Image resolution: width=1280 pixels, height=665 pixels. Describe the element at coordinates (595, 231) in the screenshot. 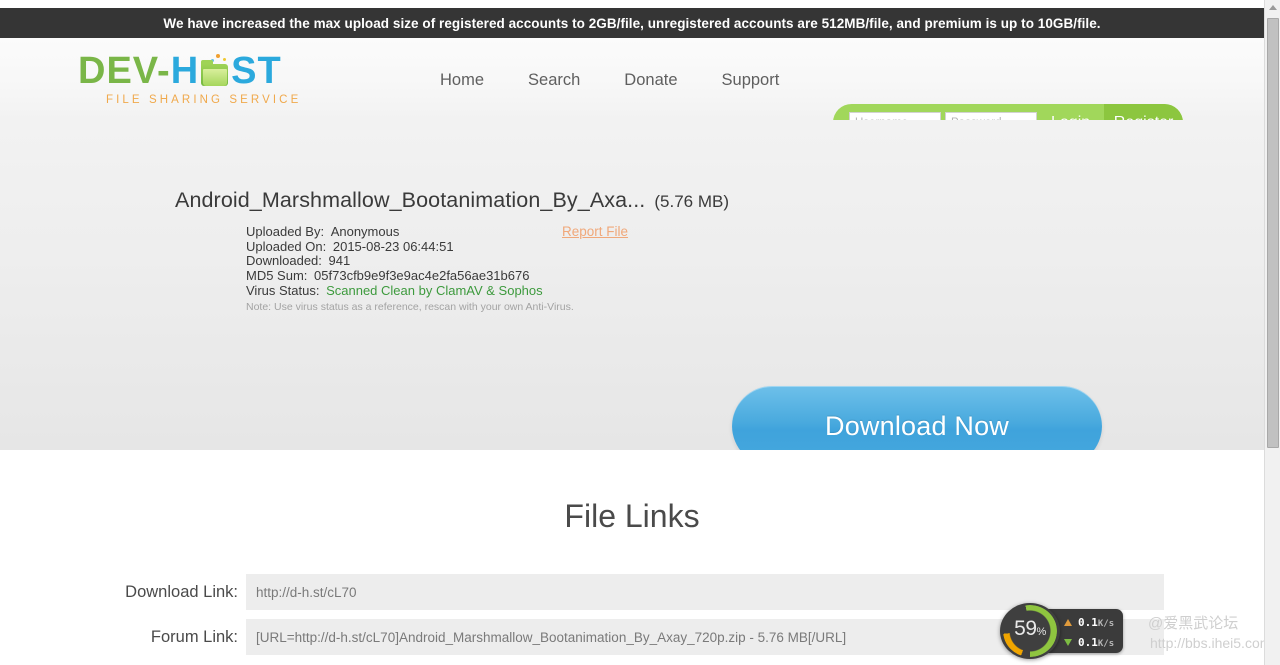

I see `report-file-link: Report File` at that location.